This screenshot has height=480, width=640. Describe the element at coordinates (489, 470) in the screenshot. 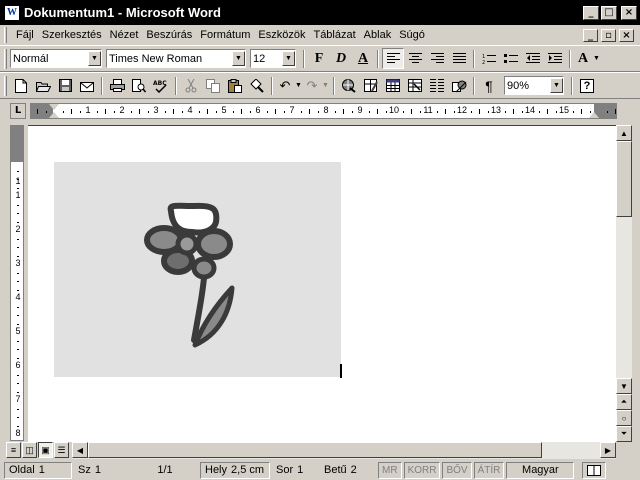

I see `status-overtype: ÁTÍR` at that location.